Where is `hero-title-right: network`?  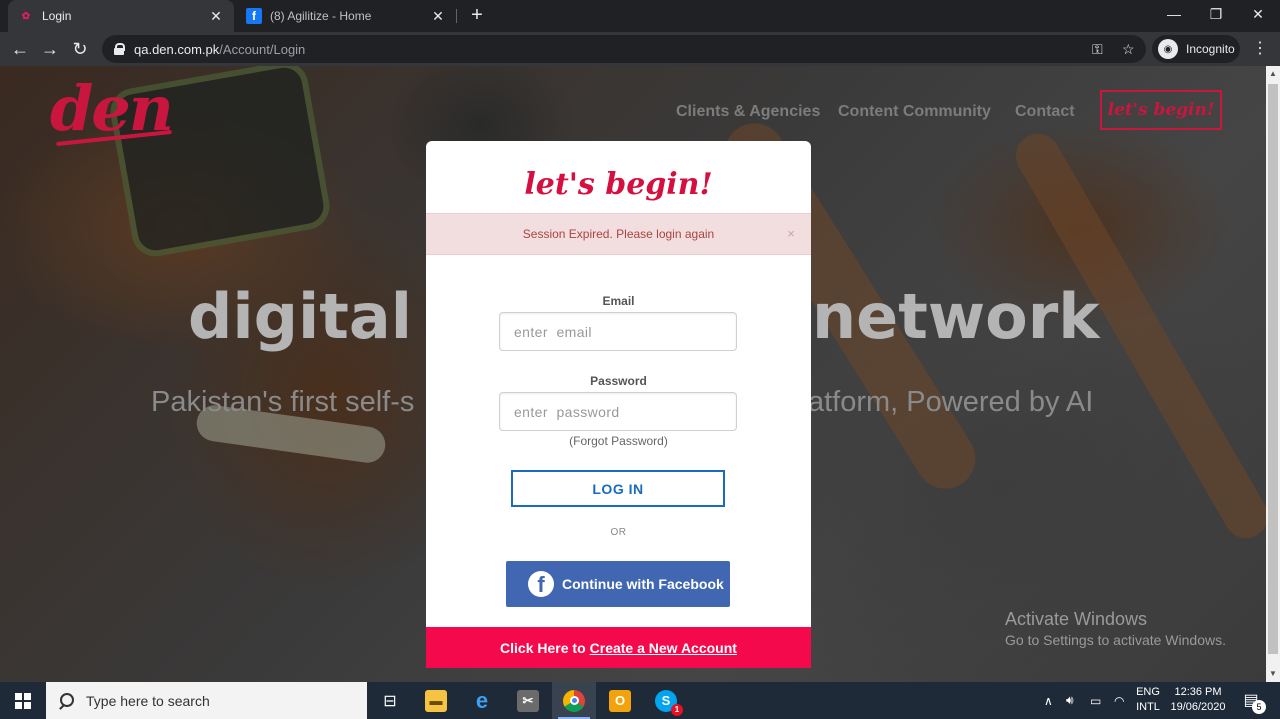 hero-title-right: network is located at coordinates (956, 316).